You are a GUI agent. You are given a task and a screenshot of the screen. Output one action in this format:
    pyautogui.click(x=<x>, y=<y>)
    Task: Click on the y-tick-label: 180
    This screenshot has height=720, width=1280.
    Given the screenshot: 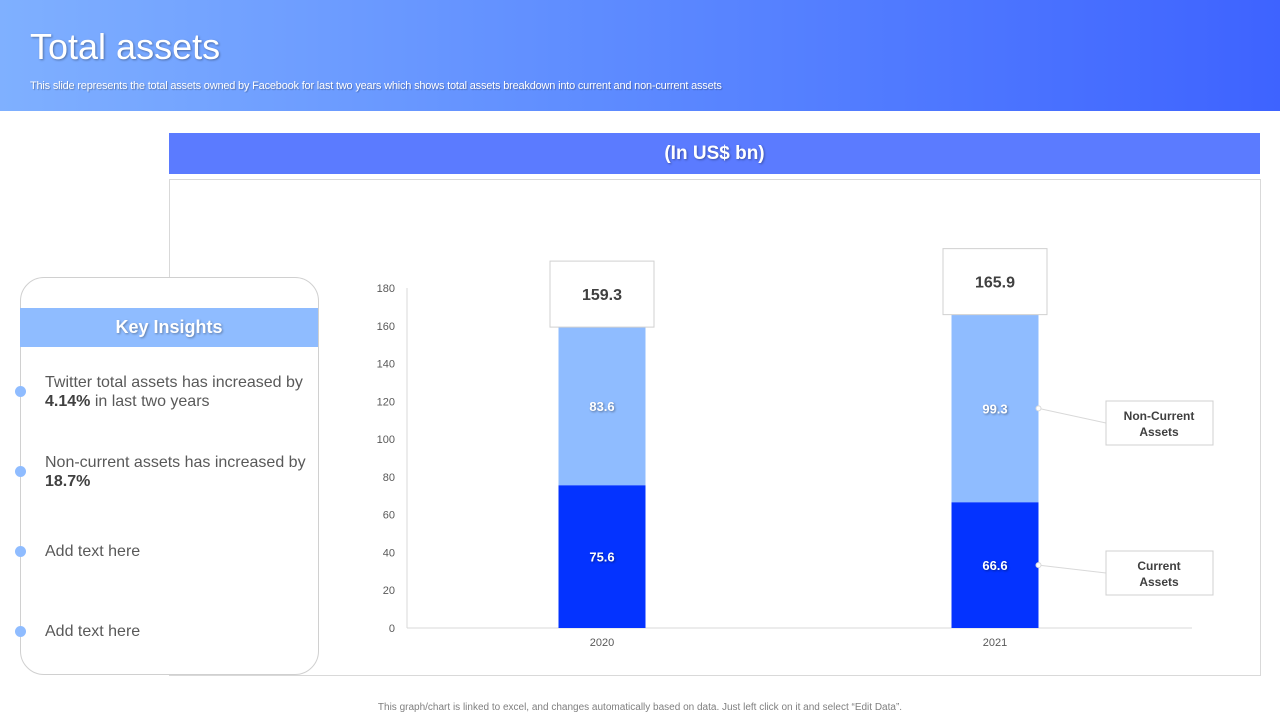 What is the action you would take?
    pyautogui.click(x=386, y=289)
    